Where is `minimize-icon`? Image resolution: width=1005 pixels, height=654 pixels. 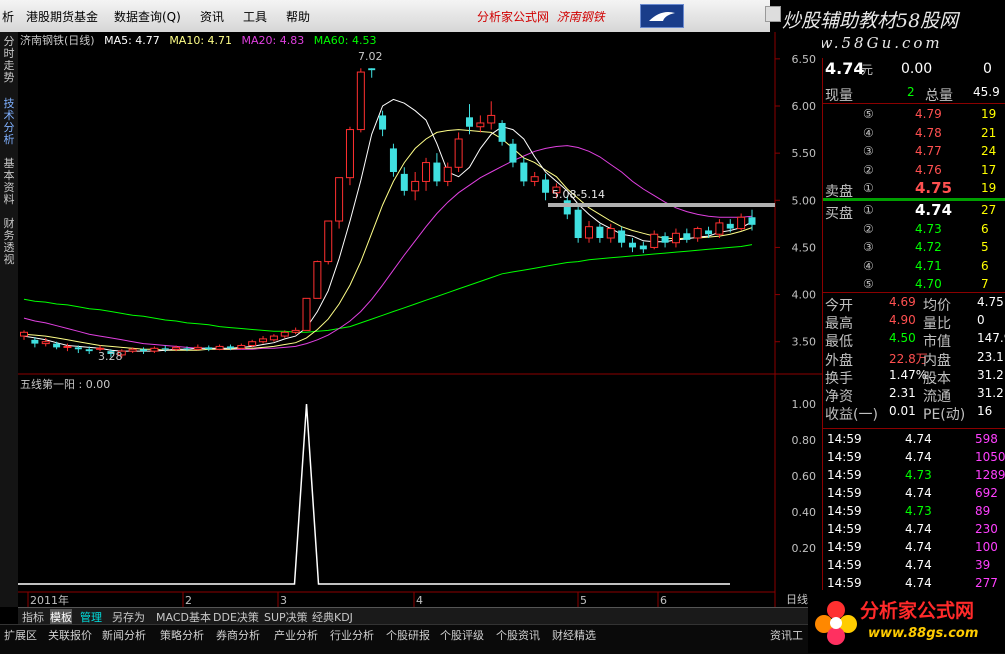 minimize-icon is located at coordinates (773, 14).